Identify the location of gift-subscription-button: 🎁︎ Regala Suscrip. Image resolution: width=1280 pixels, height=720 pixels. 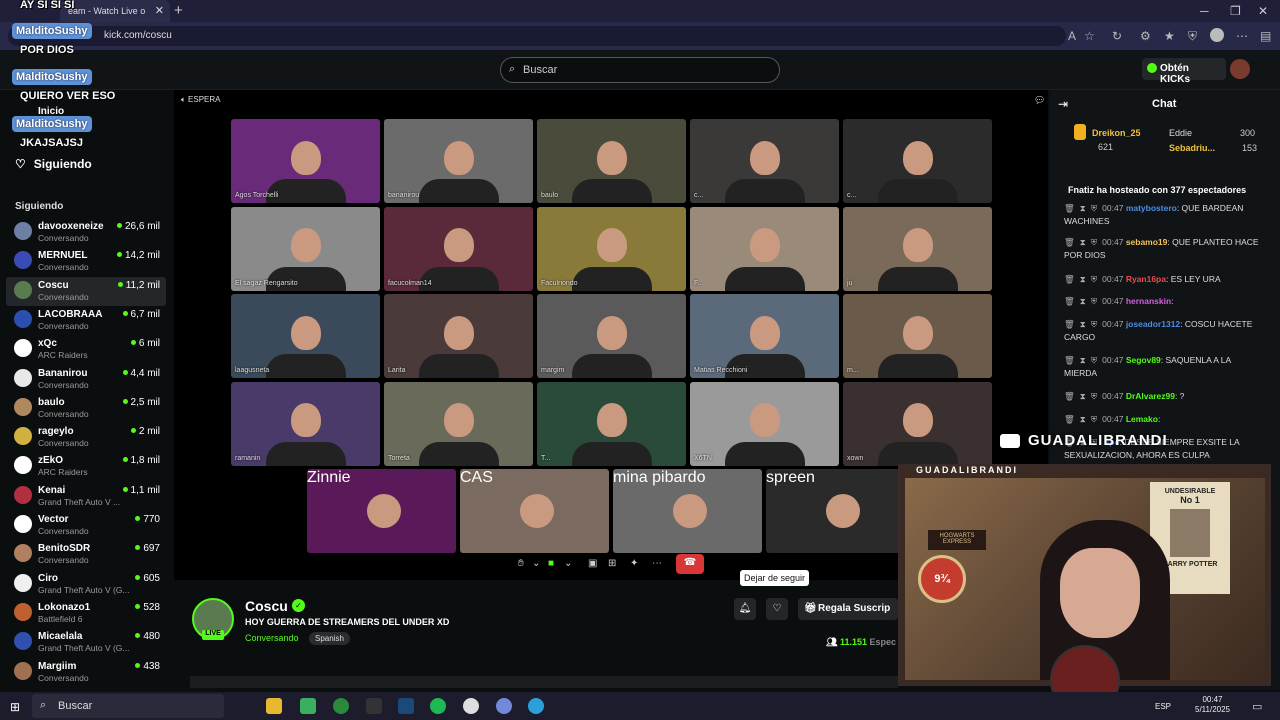
(848, 609).